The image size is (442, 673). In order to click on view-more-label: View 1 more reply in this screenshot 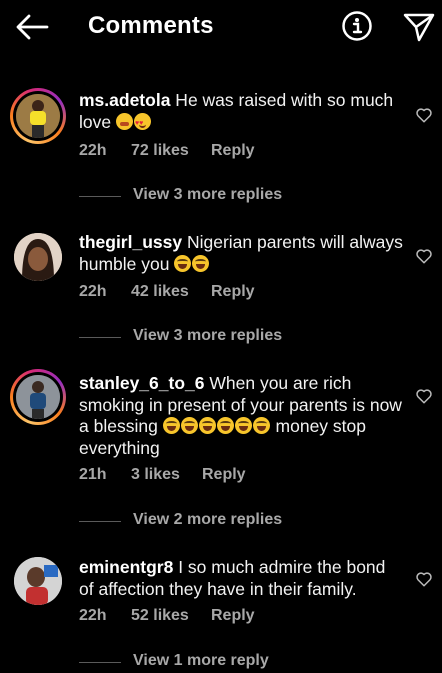, I will do `click(201, 660)`.